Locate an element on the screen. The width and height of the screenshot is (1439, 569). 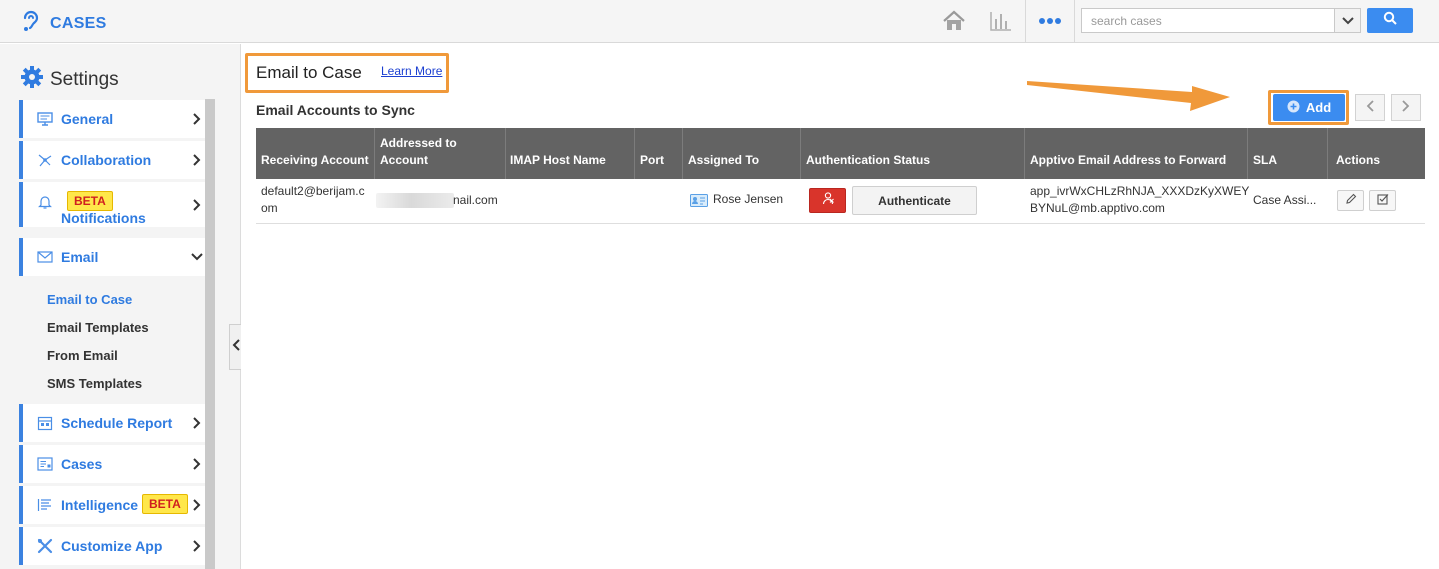
sidebar-subitem-sms-templates: SMS Templates is located at coordinates (94, 383).